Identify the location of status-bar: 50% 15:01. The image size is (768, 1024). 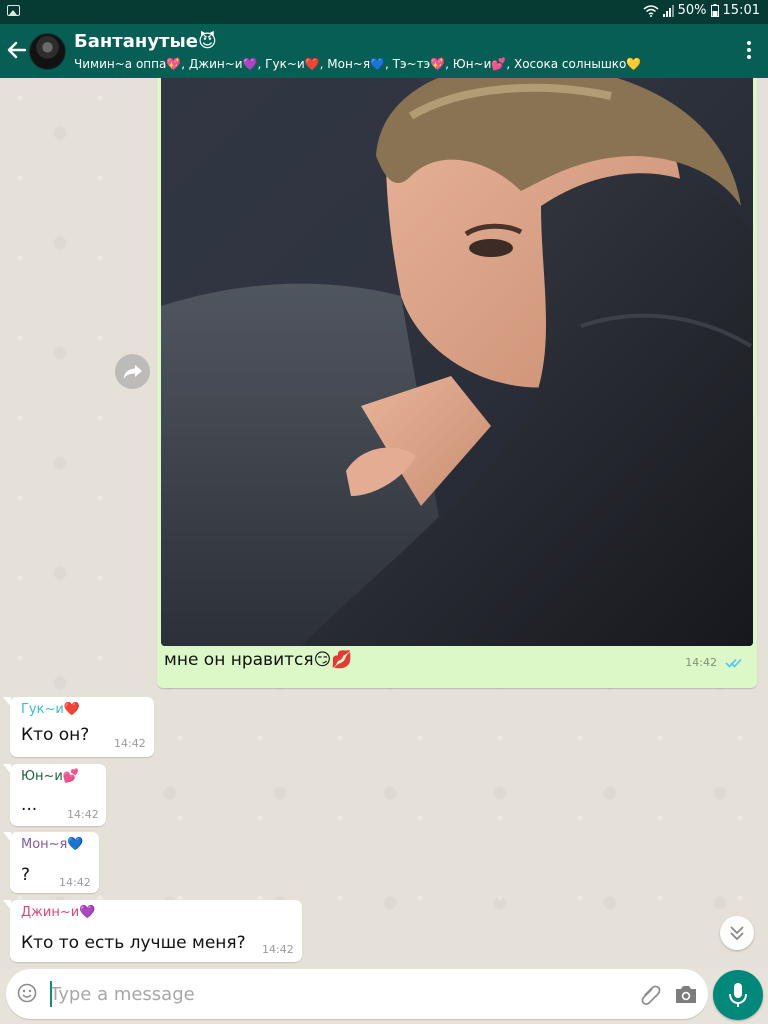
(384, 12).